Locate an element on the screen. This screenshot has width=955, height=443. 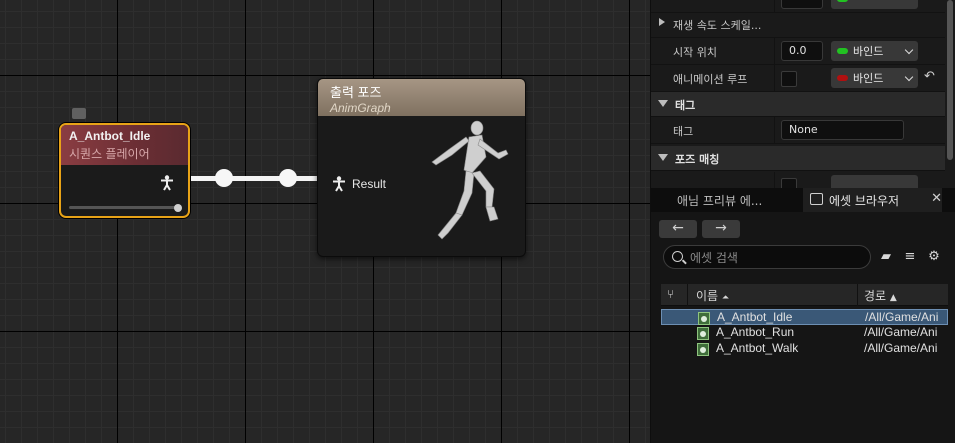
category-pose-matching: 포즈 매칭 is located at coordinates (798, 158).